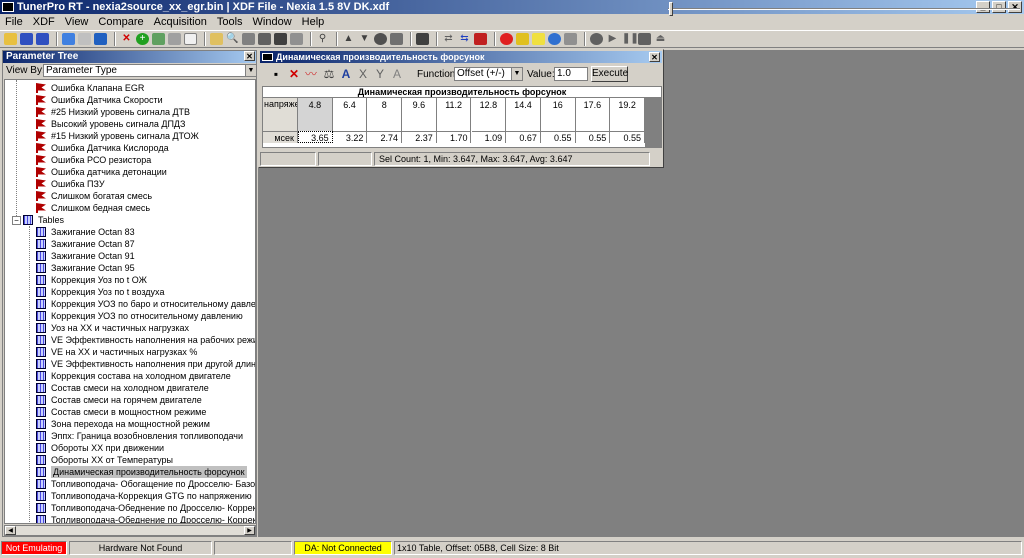 The width and height of the screenshot is (1024, 558). Describe the element at coordinates (350, 137) in the screenshot. I see `table-cell: 3.22` at that location.